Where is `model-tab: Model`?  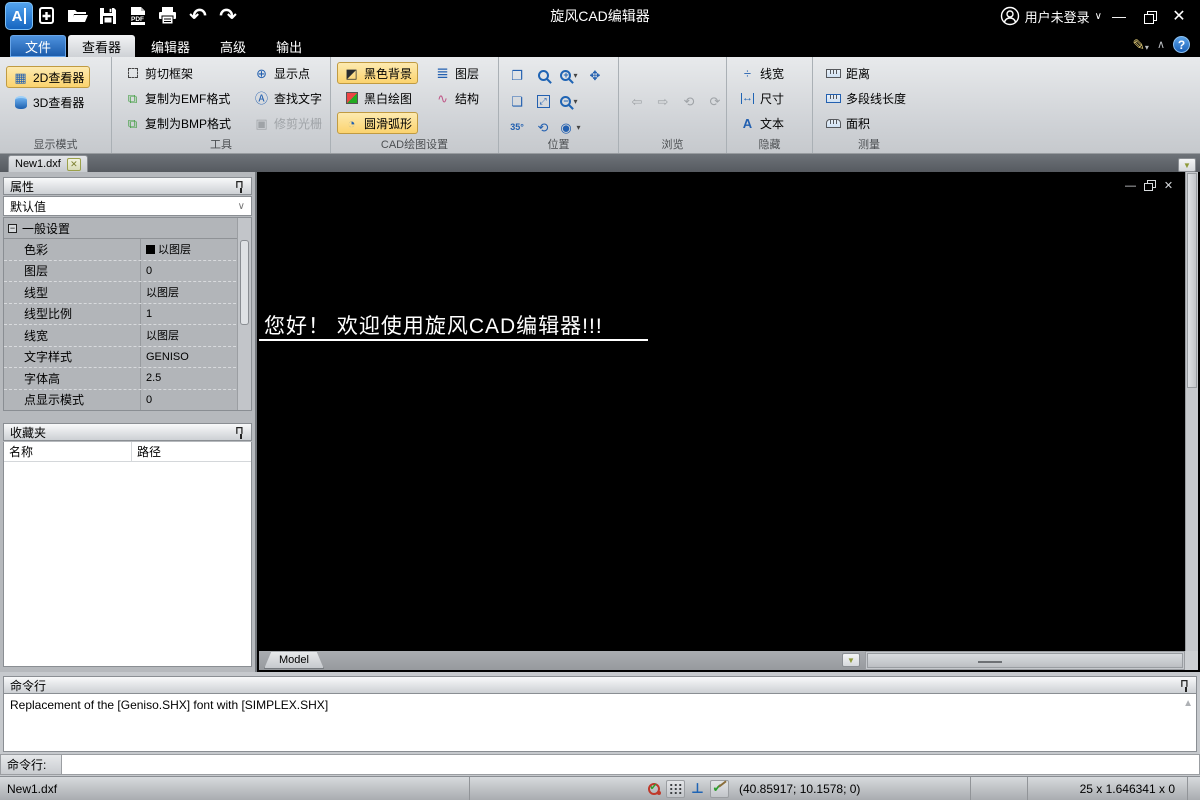 model-tab: Model is located at coordinates (294, 660).